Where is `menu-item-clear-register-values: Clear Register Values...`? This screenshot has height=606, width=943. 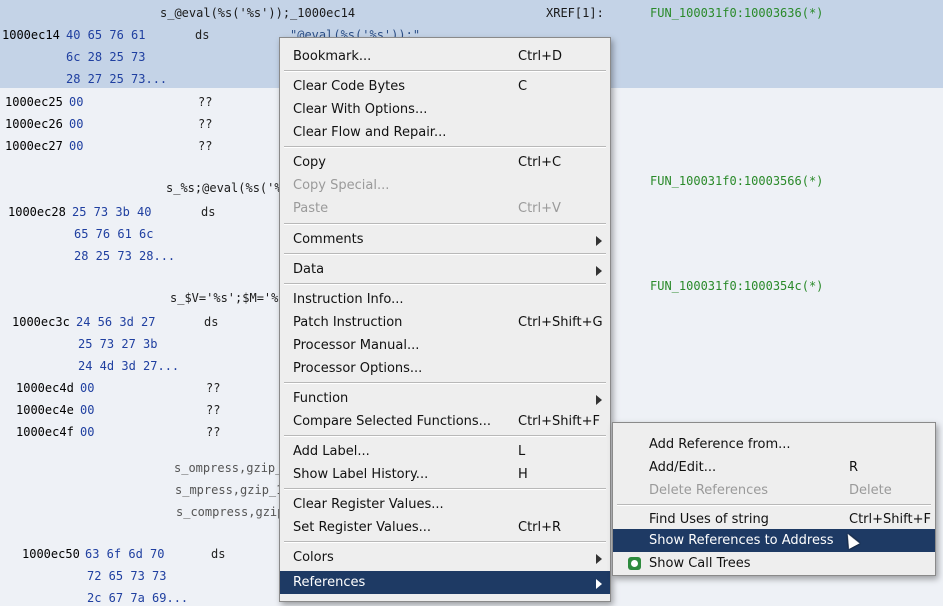 menu-item-clear-register-values: Clear Register Values... is located at coordinates (445, 504).